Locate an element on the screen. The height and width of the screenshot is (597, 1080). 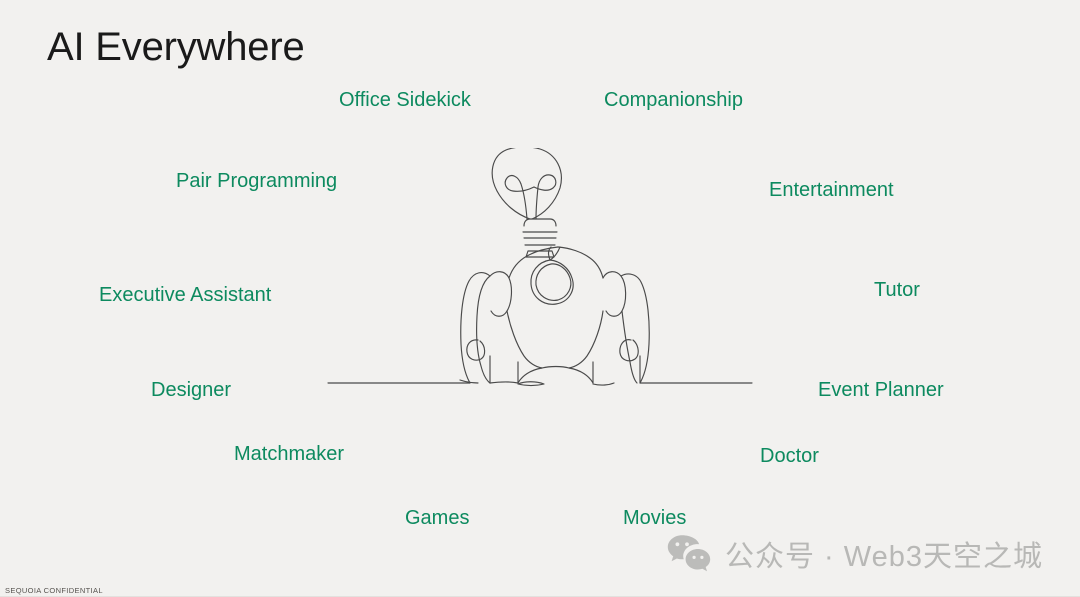
label-games: Games is located at coordinates (437, 518).